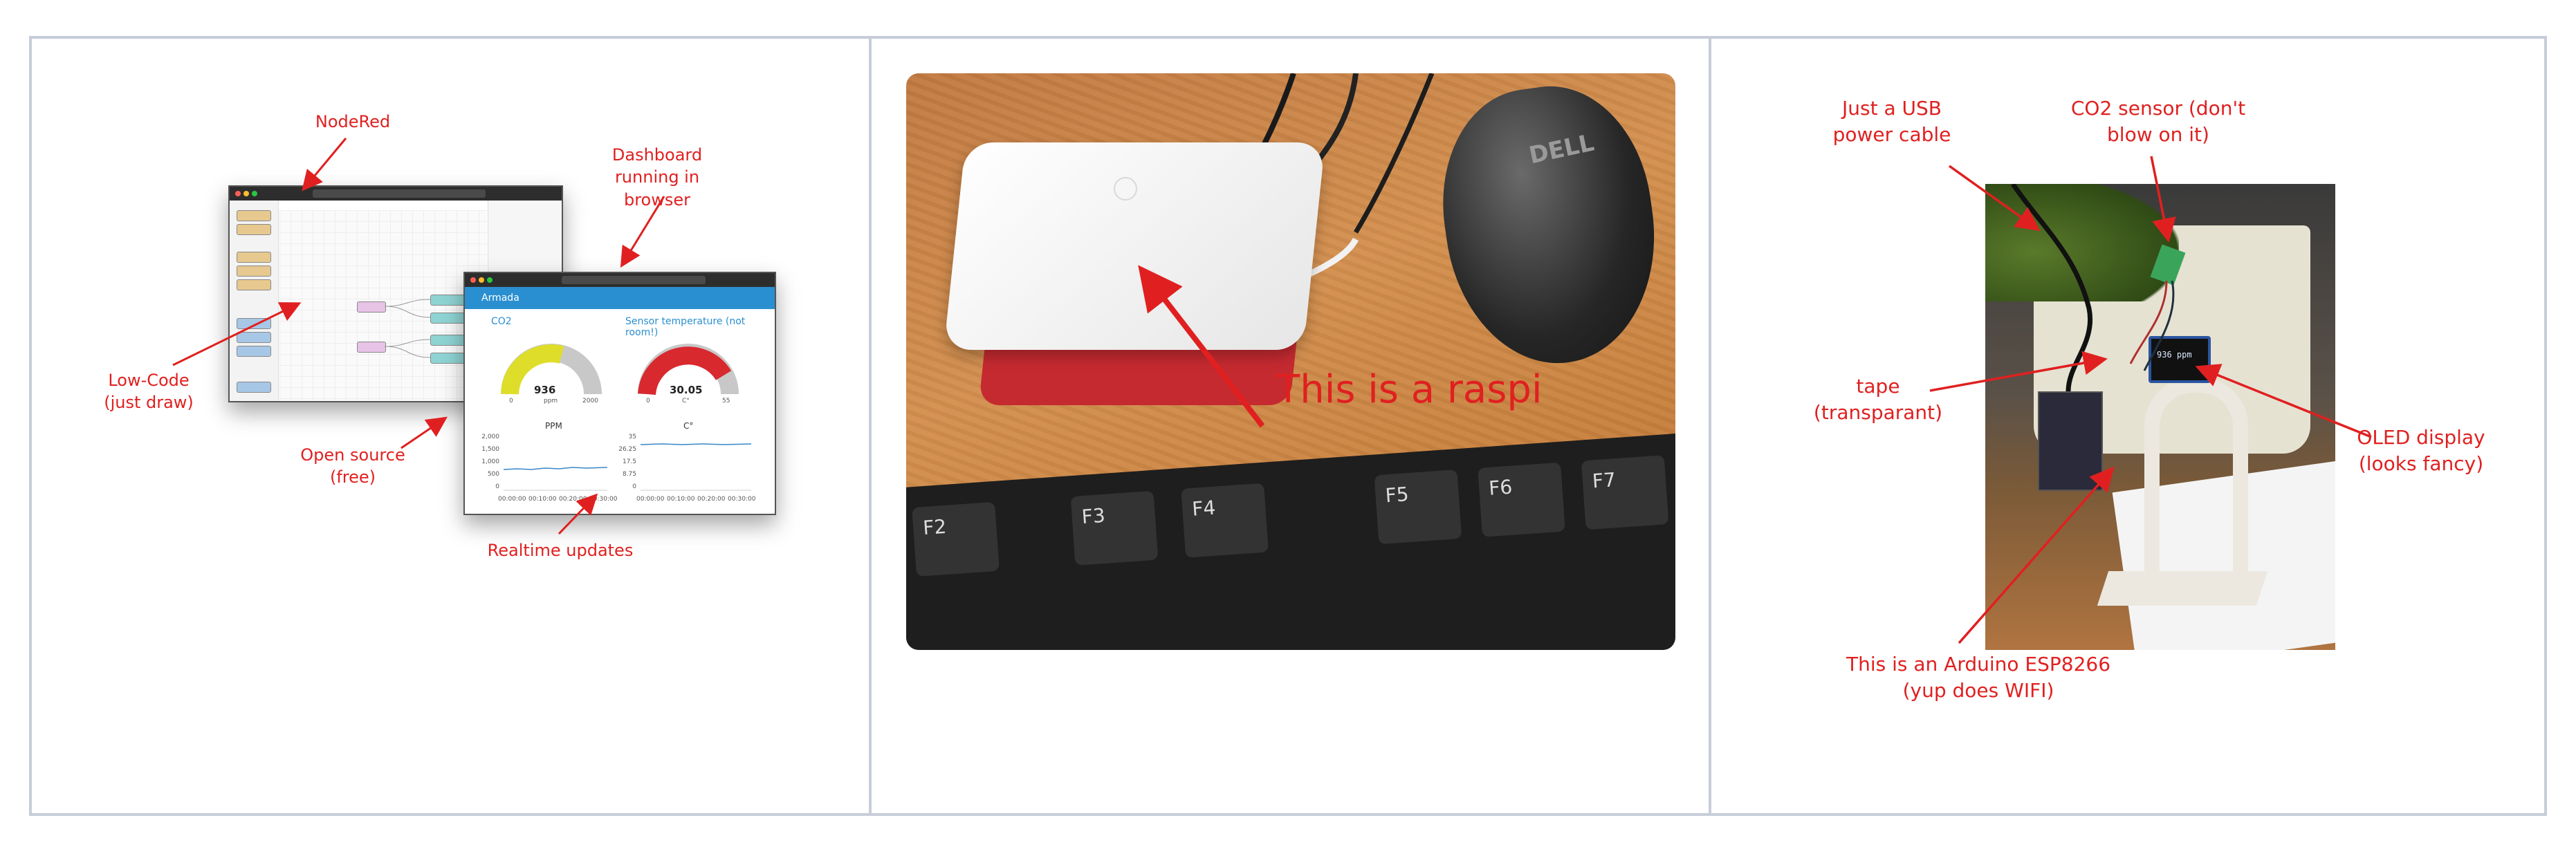  I want to click on panel3-arrows, so click(2150, 400).